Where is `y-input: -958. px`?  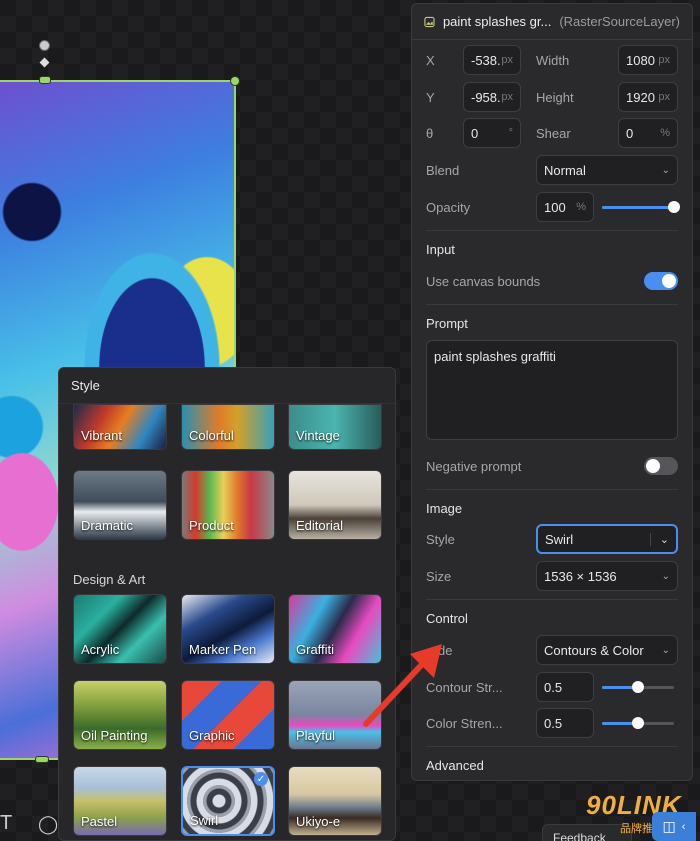
y-input: -958. px is located at coordinates (492, 97).